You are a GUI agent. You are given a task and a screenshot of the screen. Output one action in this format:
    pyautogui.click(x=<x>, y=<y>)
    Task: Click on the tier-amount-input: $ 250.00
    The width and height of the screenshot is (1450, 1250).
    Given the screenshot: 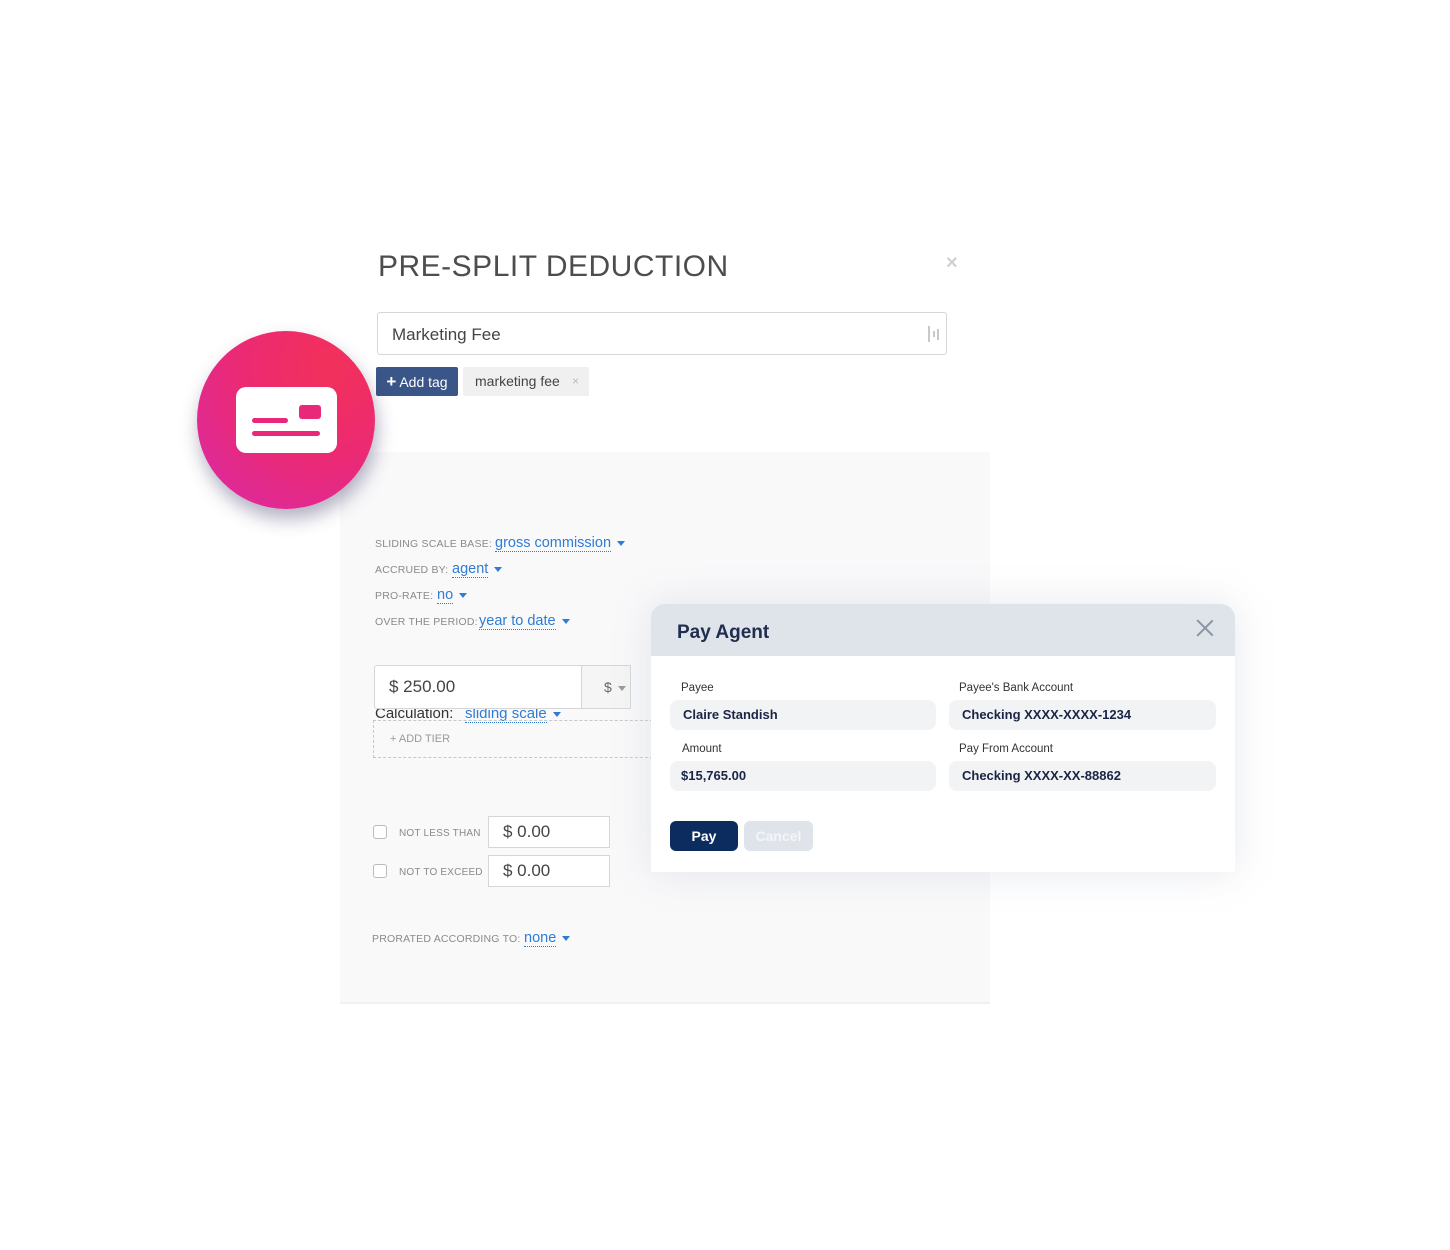 What is the action you would take?
    pyautogui.click(x=478, y=687)
    